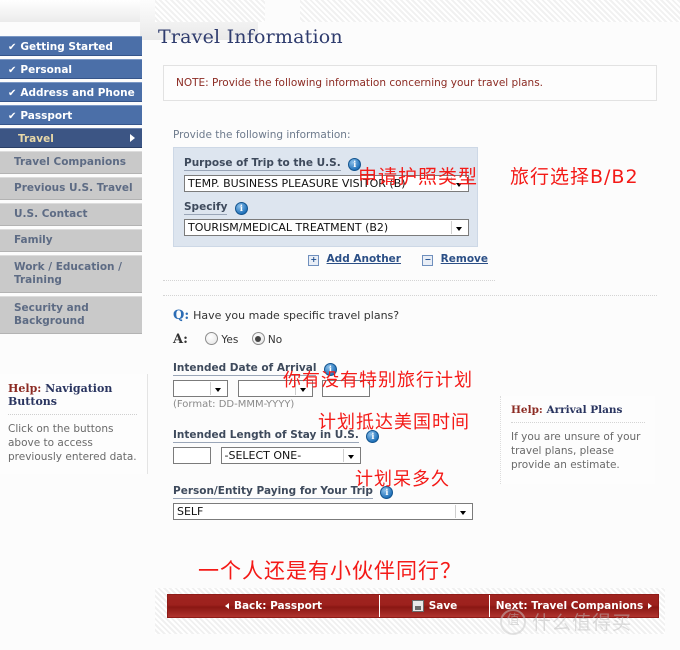 This screenshot has height=650, width=680. I want to click on sidebar-item-getting-started: ✔ Getting Started, so click(71, 46).